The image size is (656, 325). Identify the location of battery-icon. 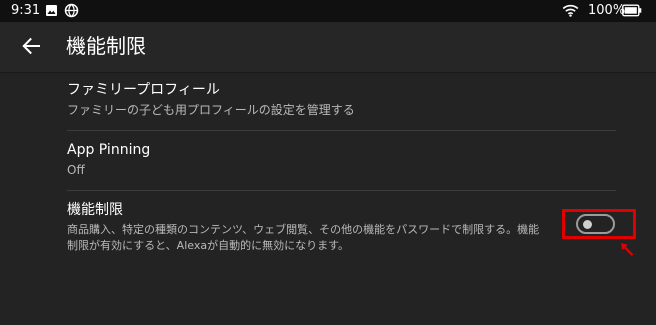
(632, 10).